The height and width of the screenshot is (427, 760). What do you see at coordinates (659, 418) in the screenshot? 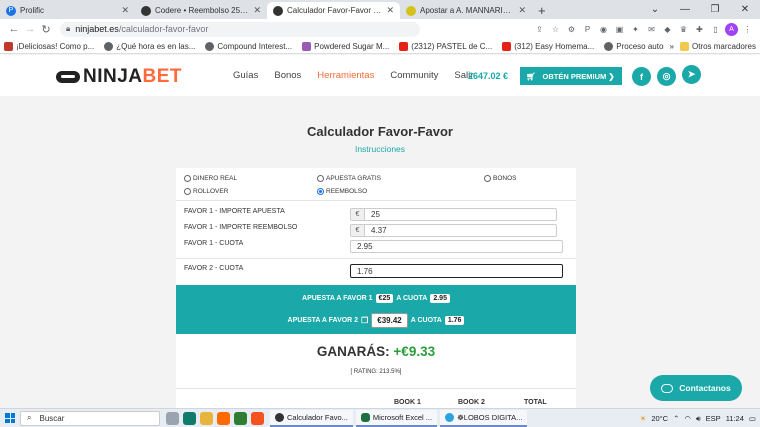
I see `weather-temp: 20°C` at bounding box center [659, 418].